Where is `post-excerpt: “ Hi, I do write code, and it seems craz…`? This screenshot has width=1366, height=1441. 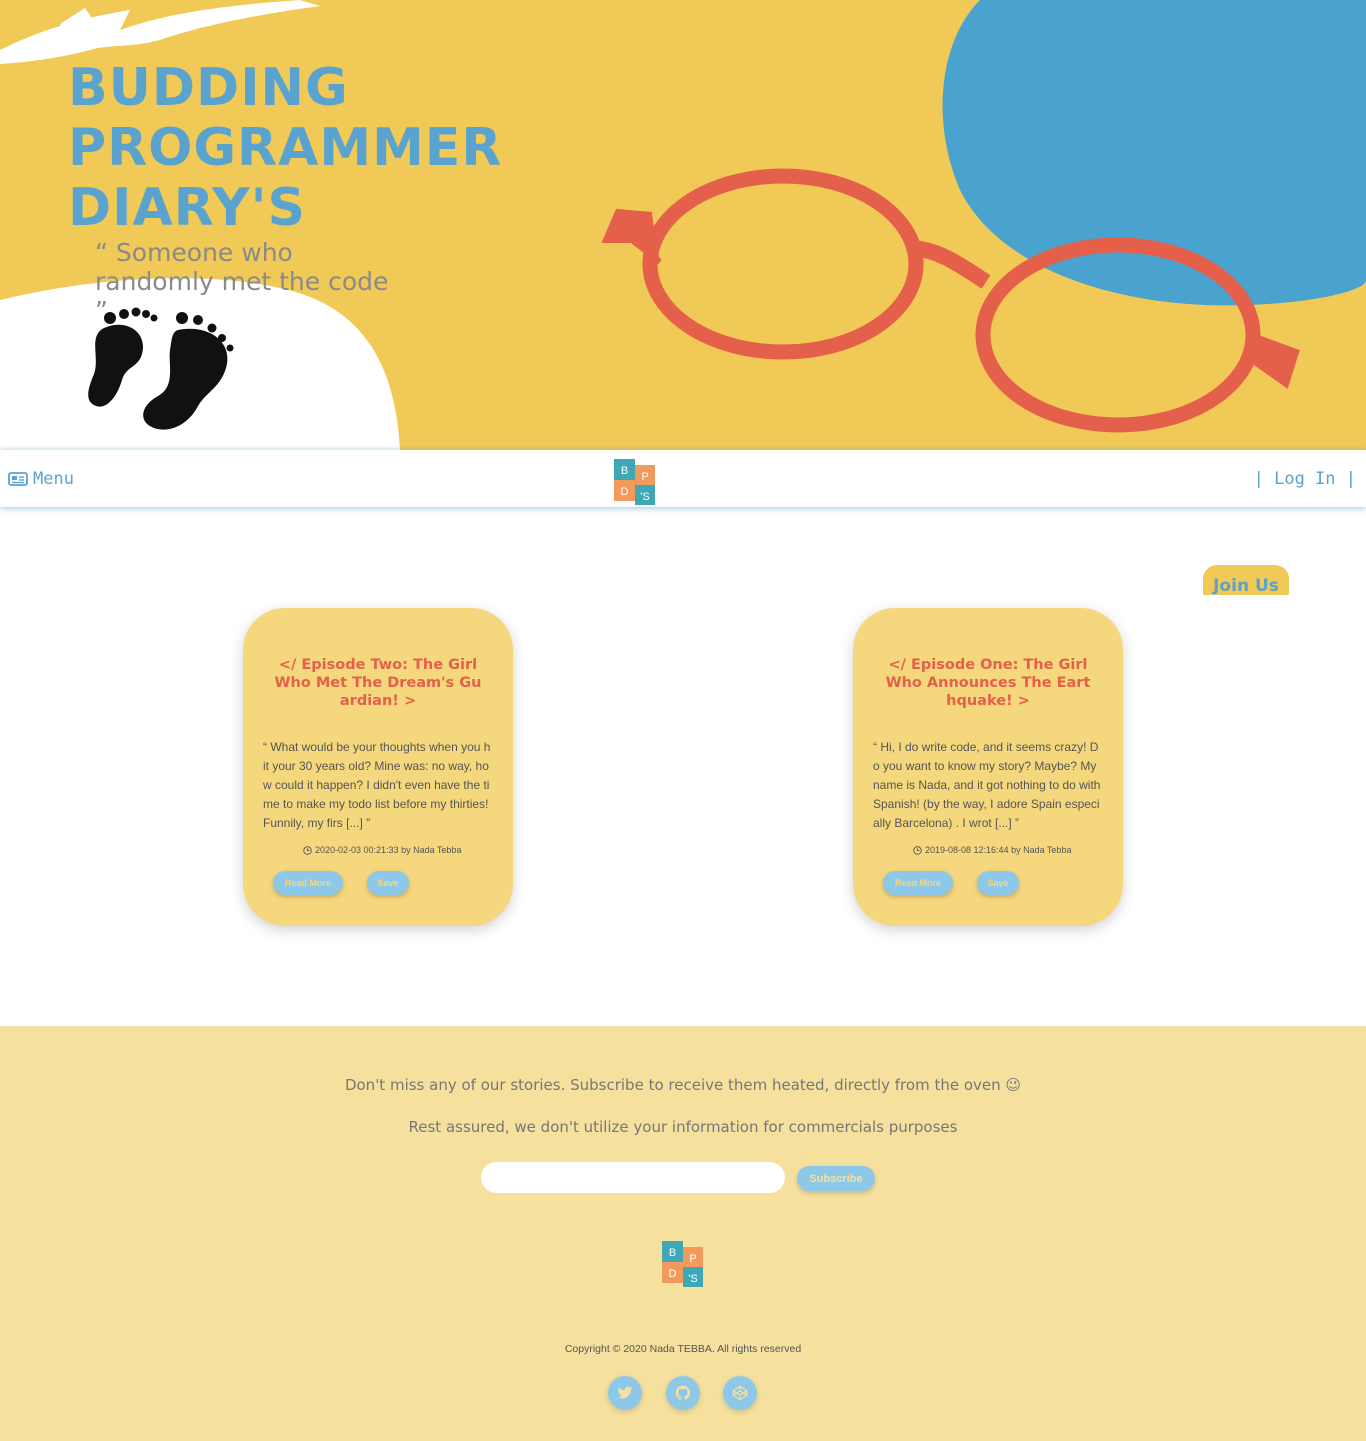
post-excerpt: “ Hi, I do write code, and it seems craz… is located at coordinates (987, 785).